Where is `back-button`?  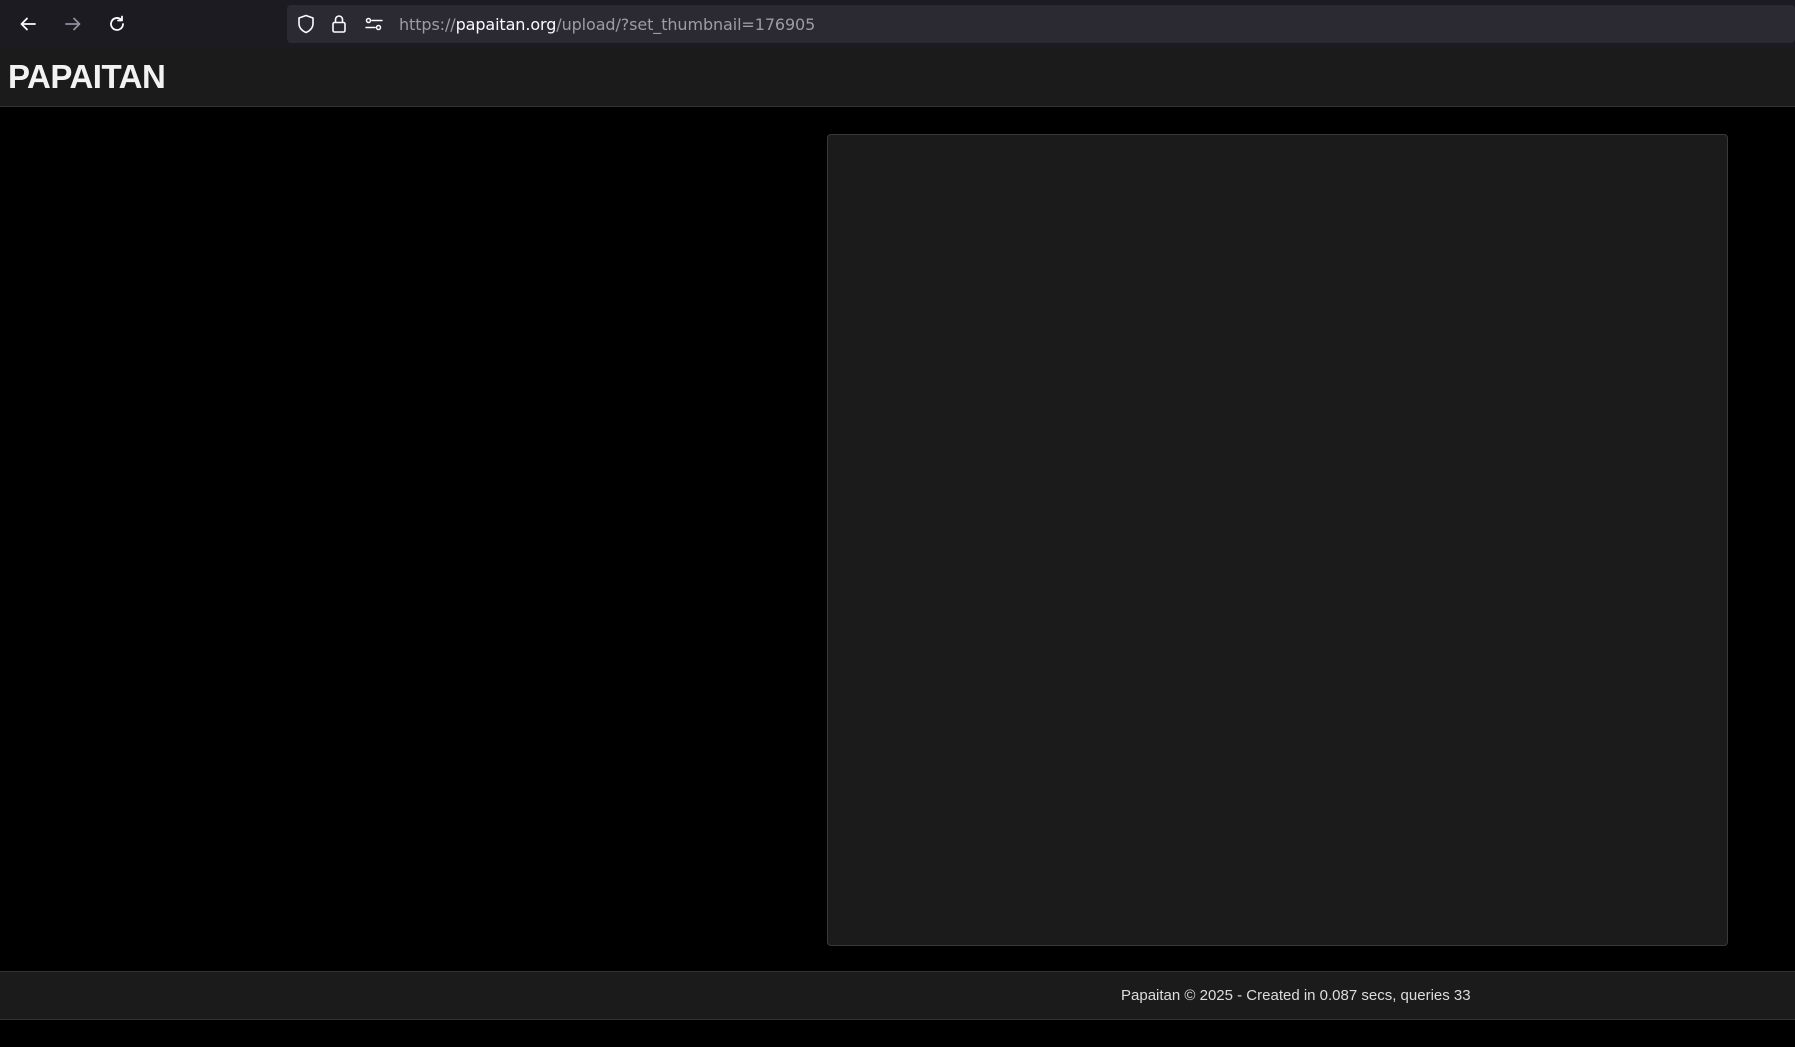 back-button is located at coordinates (28, 24).